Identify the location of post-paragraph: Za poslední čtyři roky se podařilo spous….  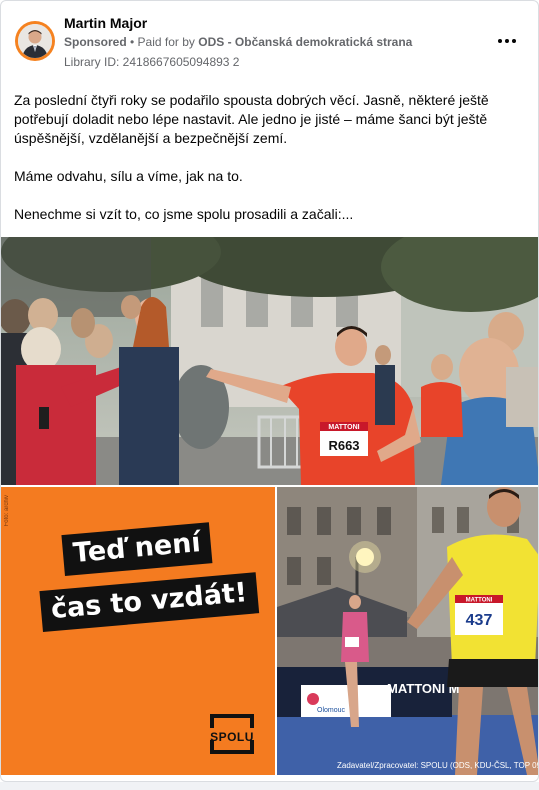
(251, 119).